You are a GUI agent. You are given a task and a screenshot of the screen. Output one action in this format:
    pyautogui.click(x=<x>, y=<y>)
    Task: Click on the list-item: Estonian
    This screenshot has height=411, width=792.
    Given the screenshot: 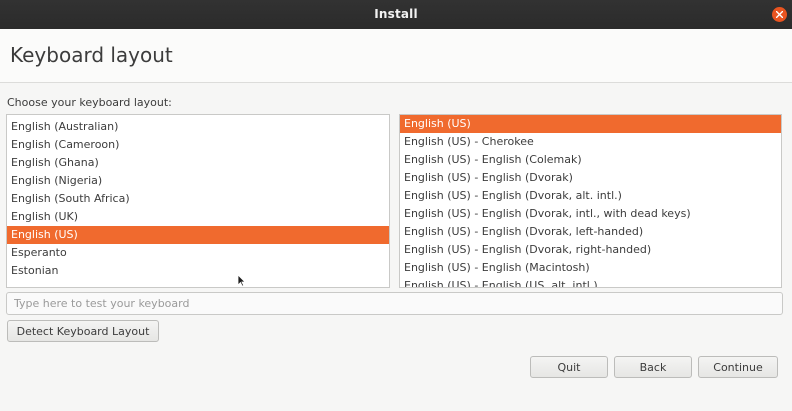 What is the action you would take?
    pyautogui.click(x=198, y=271)
    